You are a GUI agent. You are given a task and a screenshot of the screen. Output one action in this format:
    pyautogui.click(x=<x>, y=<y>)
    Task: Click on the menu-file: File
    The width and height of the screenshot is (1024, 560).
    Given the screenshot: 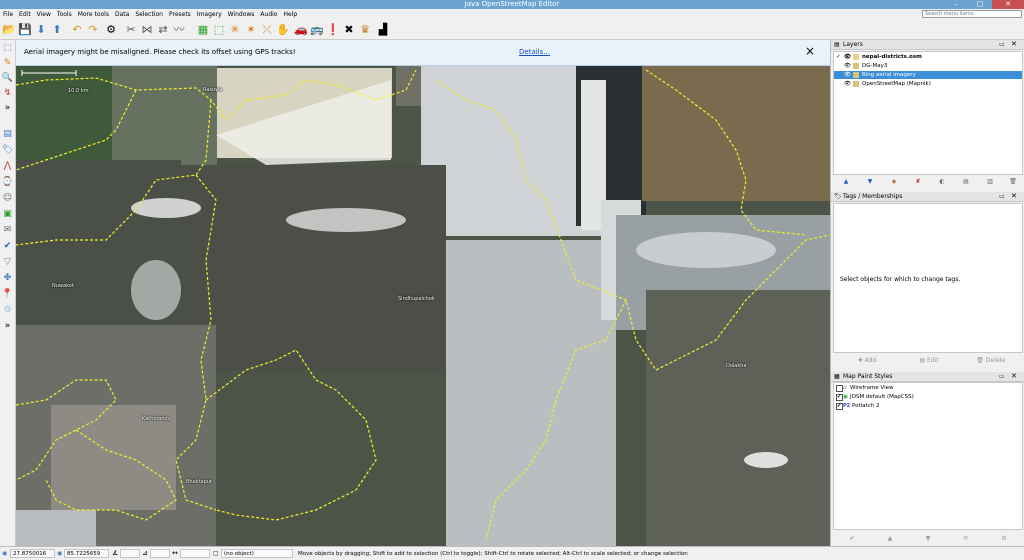 What is the action you would take?
    pyautogui.click(x=8, y=14)
    